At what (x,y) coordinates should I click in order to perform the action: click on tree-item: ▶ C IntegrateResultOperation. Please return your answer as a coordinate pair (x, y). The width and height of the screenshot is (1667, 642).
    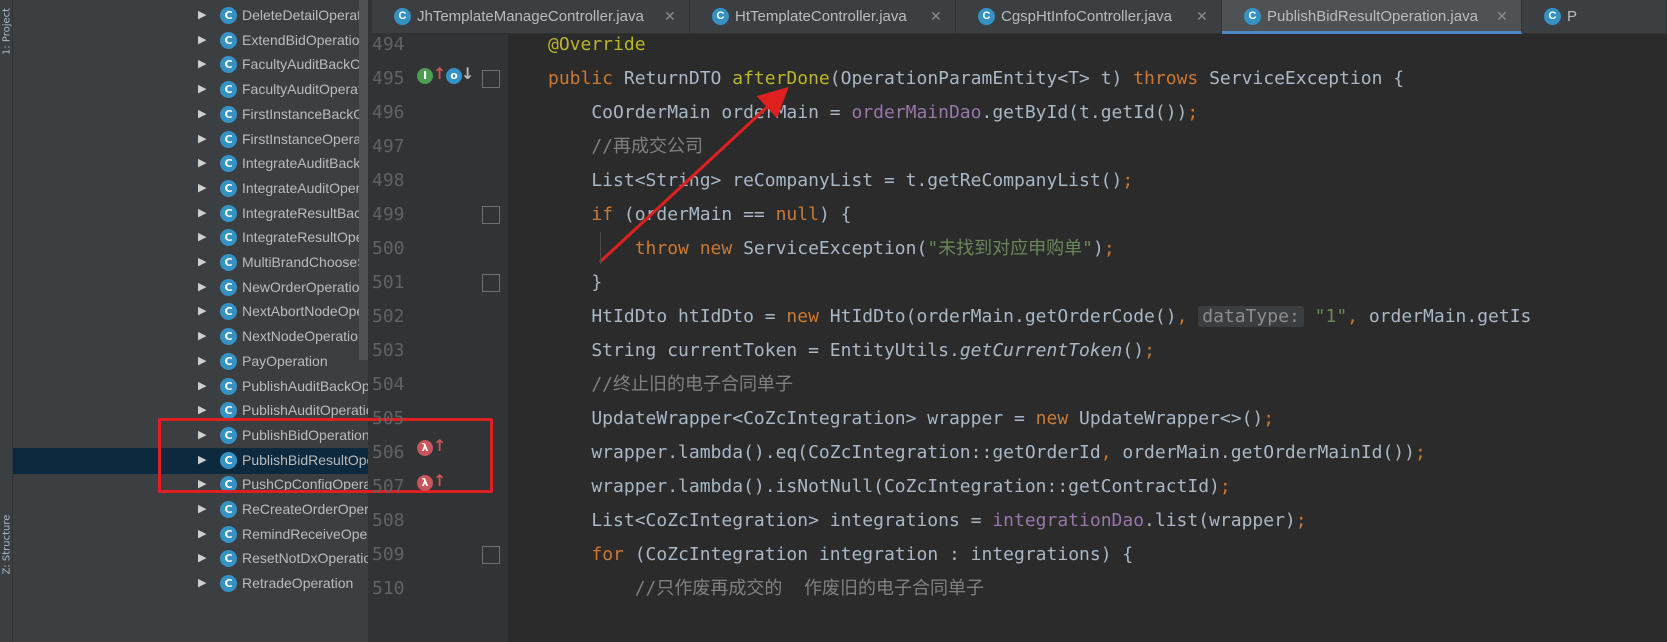
    Looking at the image, I should click on (205, 238).